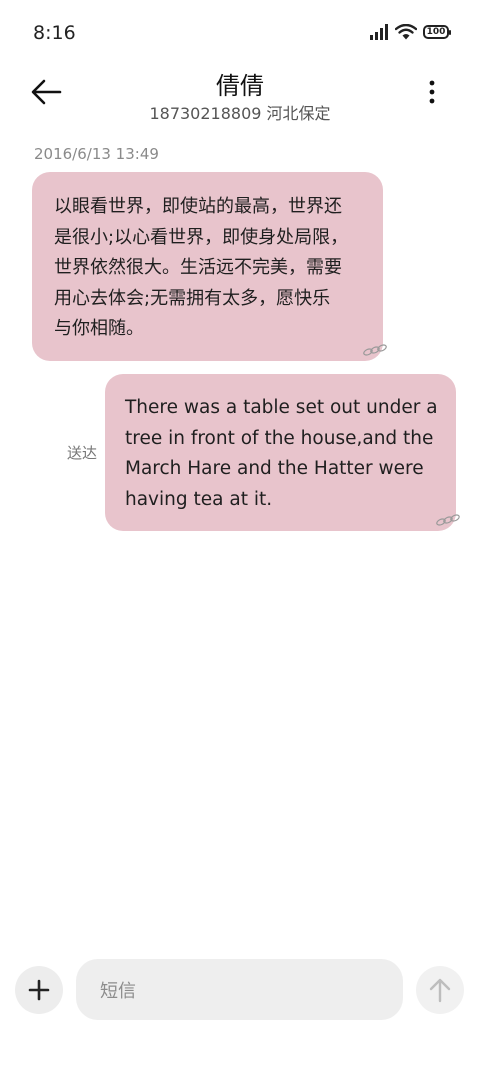  I want to click on more-options-button, so click(432, 93).